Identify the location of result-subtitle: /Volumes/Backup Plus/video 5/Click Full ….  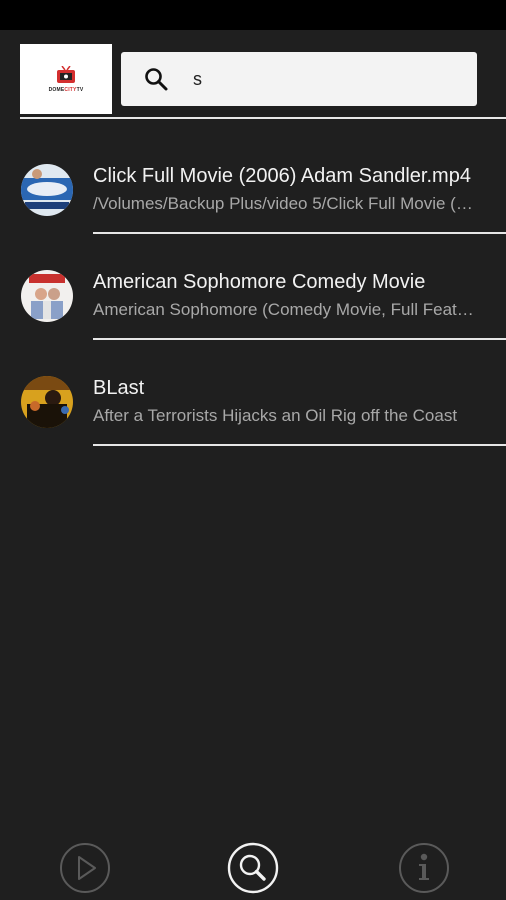
(286, 203).